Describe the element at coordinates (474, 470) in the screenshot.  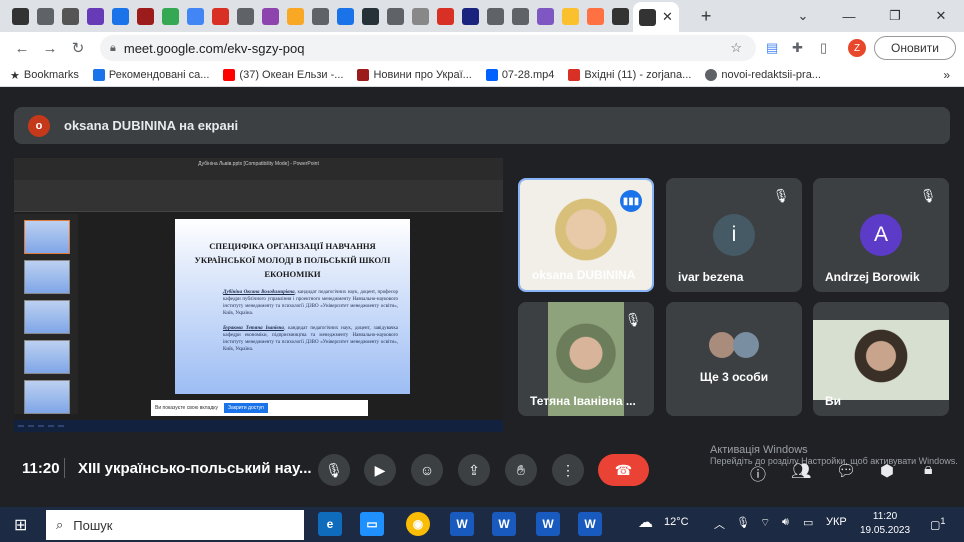
I see `present-button: ⇪` at that location.